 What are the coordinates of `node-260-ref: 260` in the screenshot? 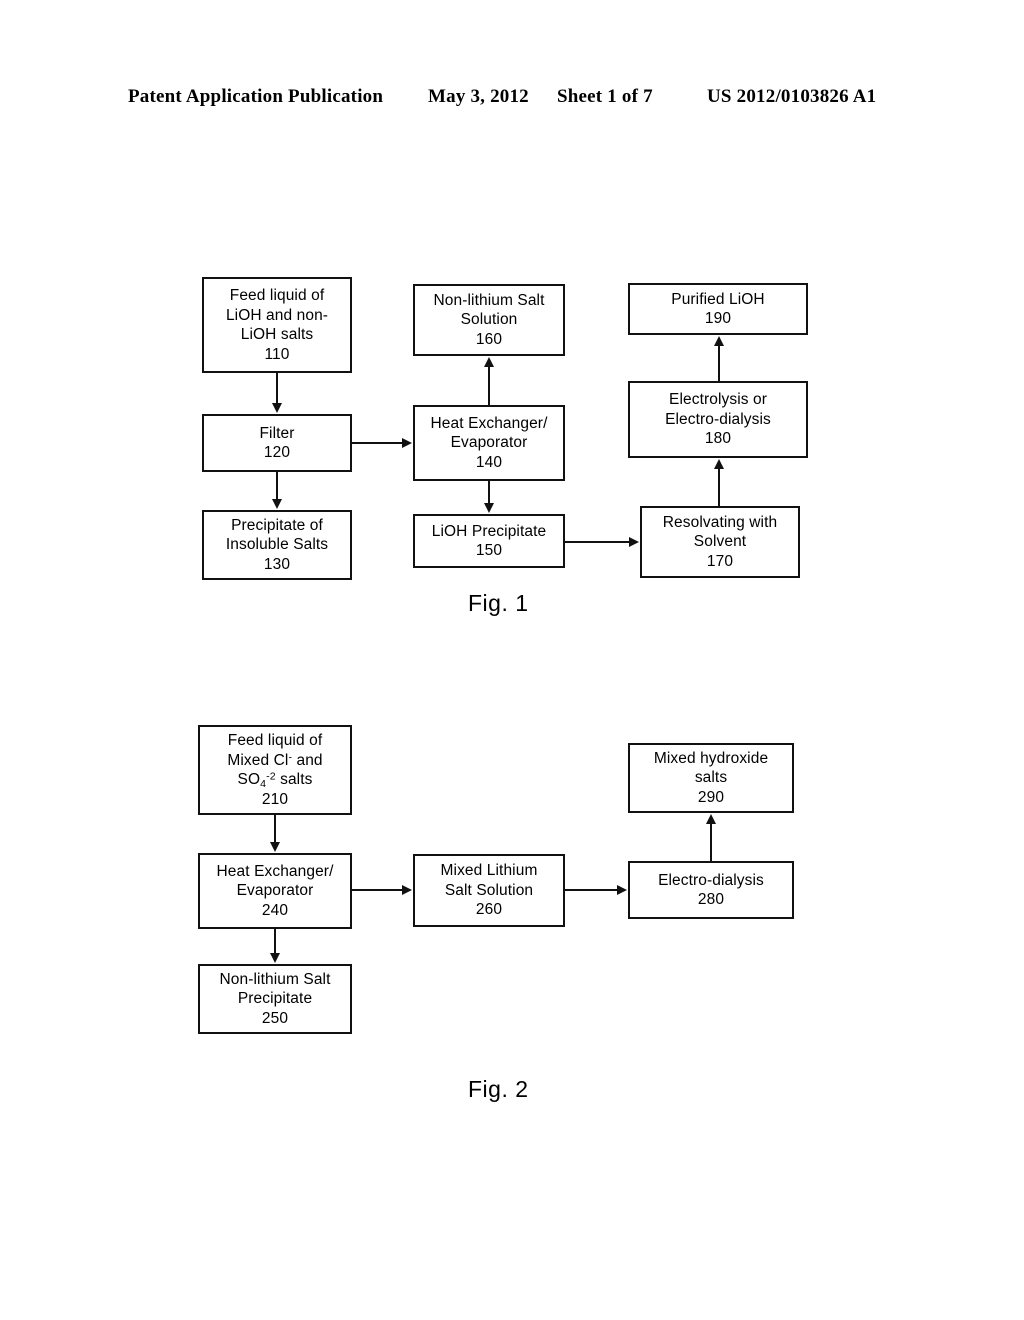 It's located at (489, 910).